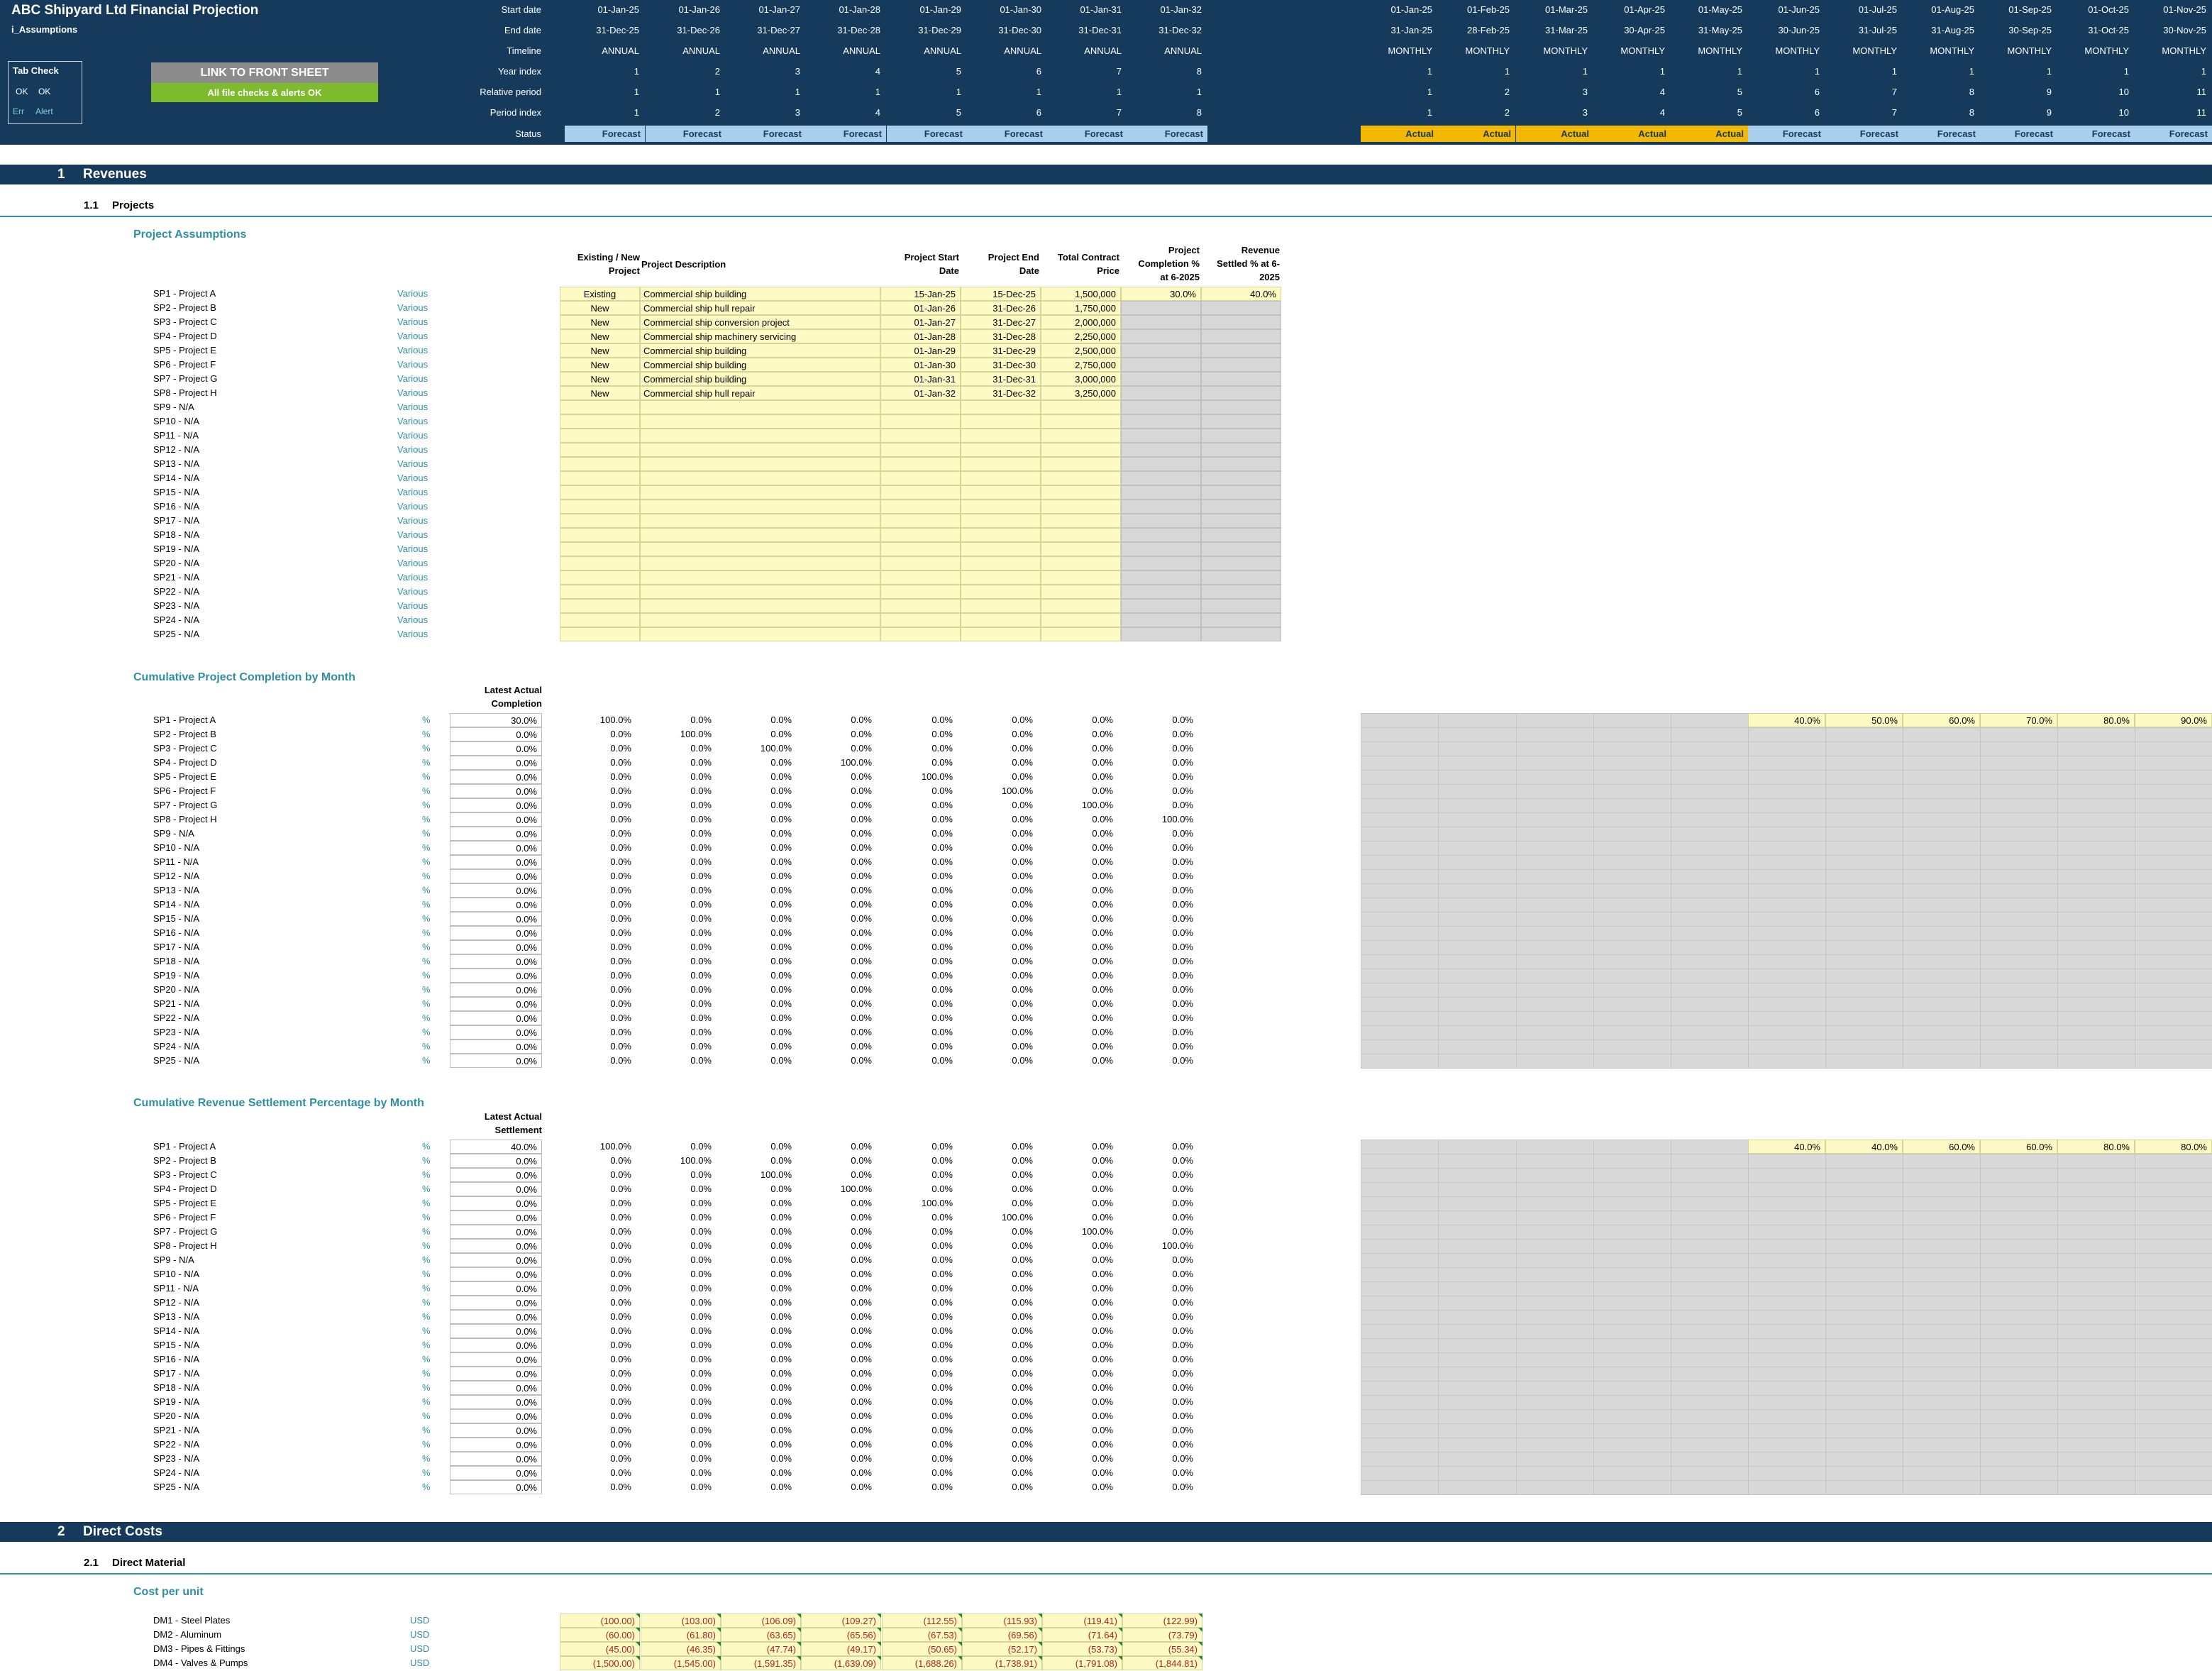  What do you see at coordinates (1001, 322) in the screenshot?
I see `project-end-input: 31-Dec-27` at bounding box center [1001, 322].